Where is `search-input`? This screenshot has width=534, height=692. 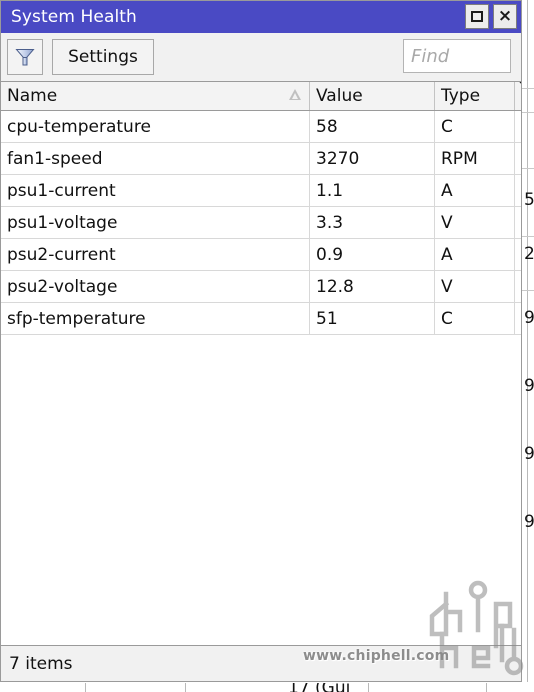
search-input is located at coordinates (457, 56).